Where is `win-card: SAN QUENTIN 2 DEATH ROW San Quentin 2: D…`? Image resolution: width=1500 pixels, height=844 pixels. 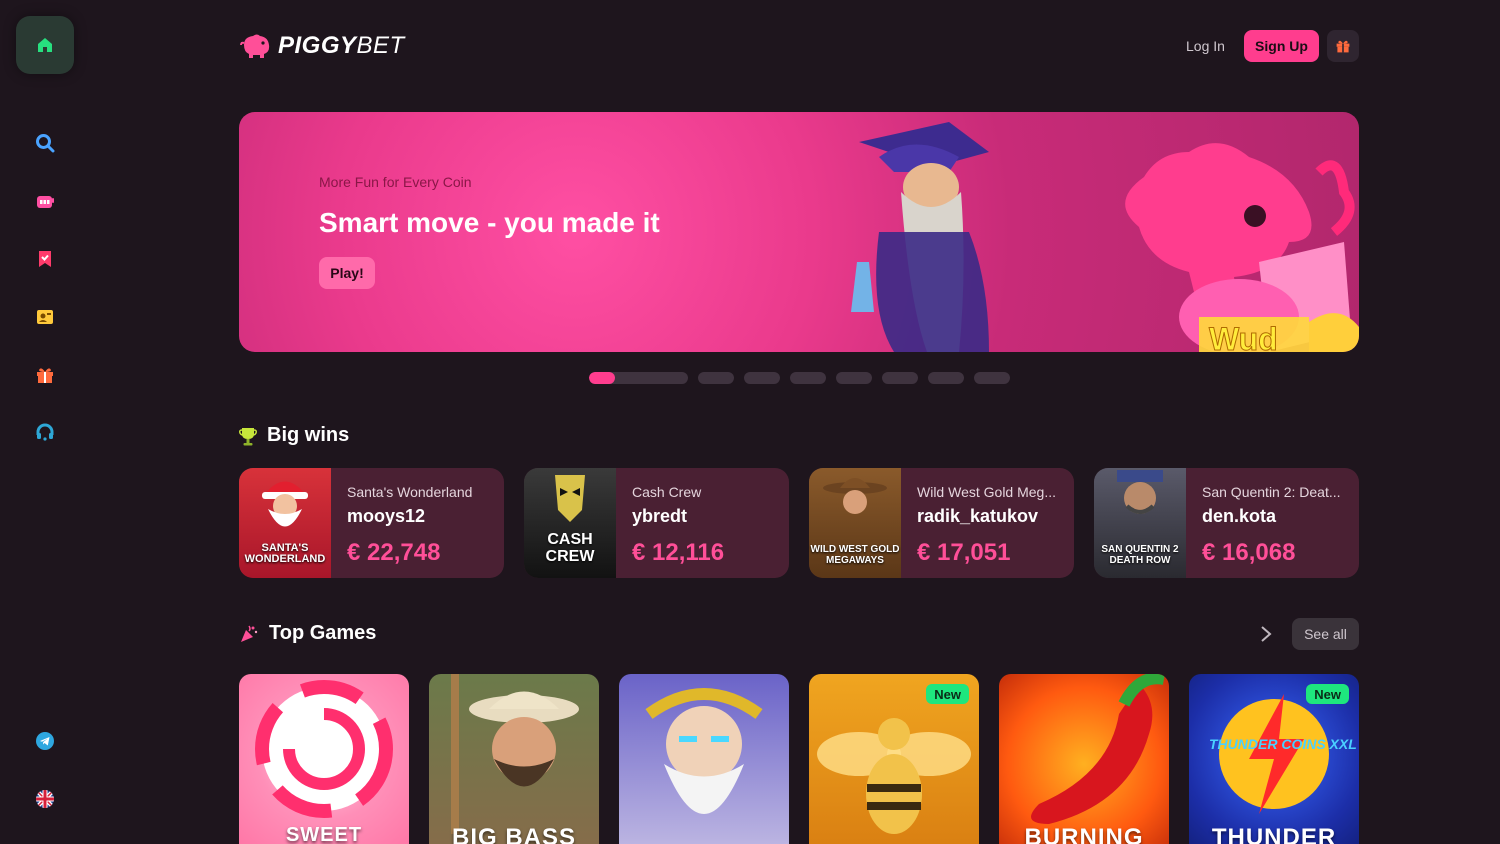 win-card: SAN QUENTIN 2 DEATH ROW San Quentin 2: D… is located at coordinates (1226, 523).